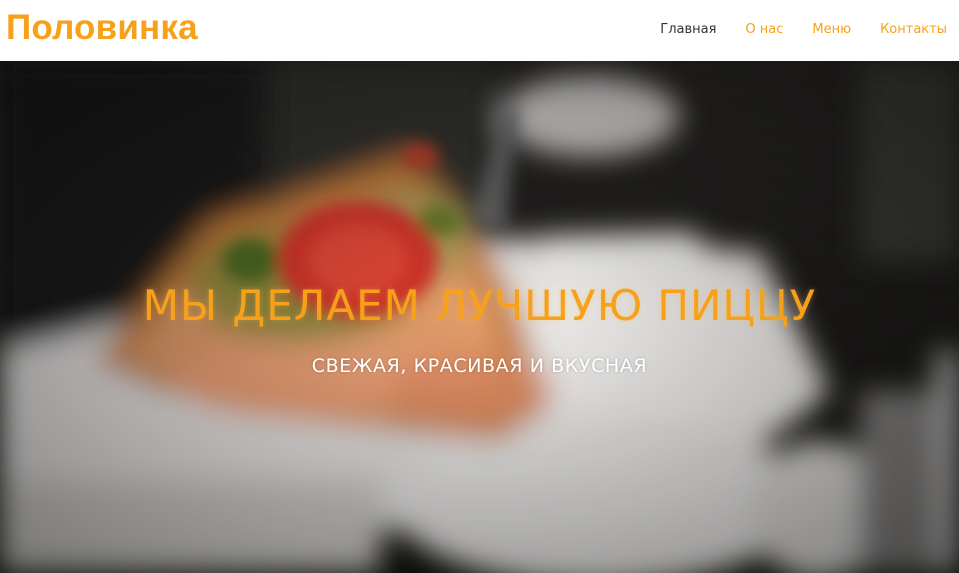 This screenshot has width=959, height=573. I want to click on nav-link-home: Главная, so click(688, 30).